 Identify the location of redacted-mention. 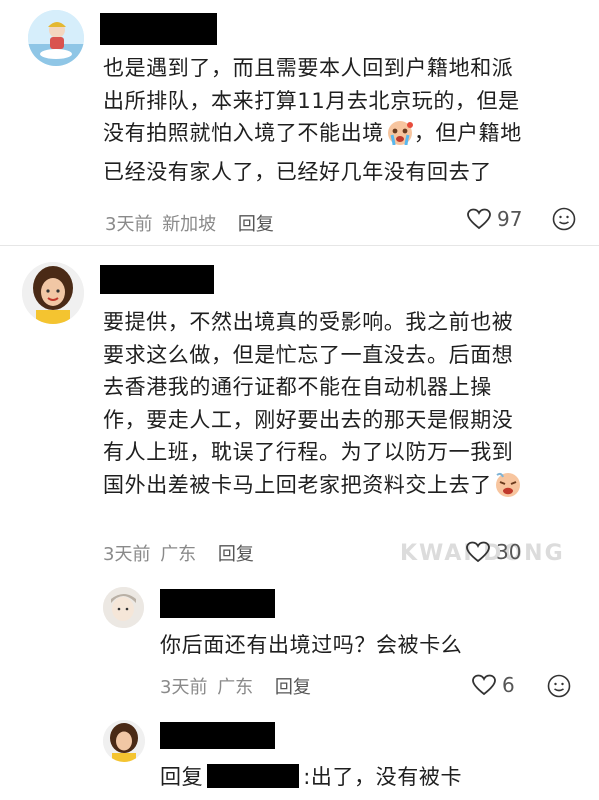
(253, 776).